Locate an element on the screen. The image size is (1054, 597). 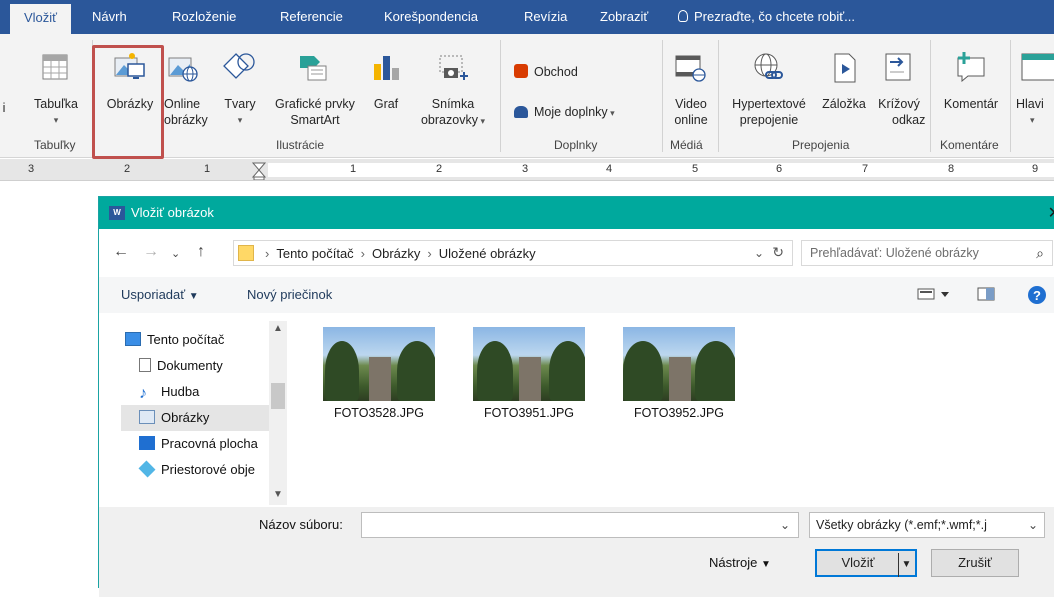
document-icon is located at coordinates (145, 365).